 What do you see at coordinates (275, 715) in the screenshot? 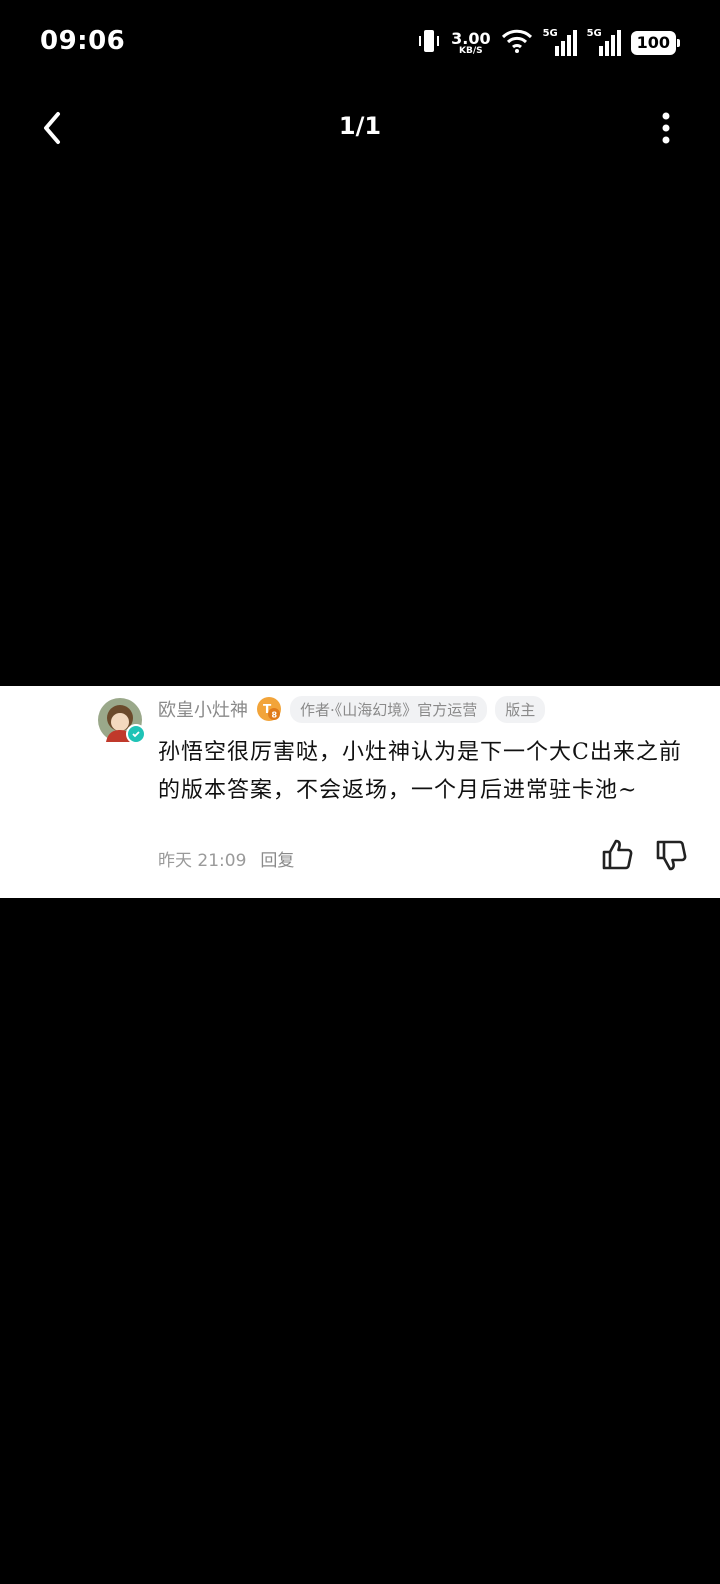
I see `svg-text: 8` at bounding box center [275, 715].